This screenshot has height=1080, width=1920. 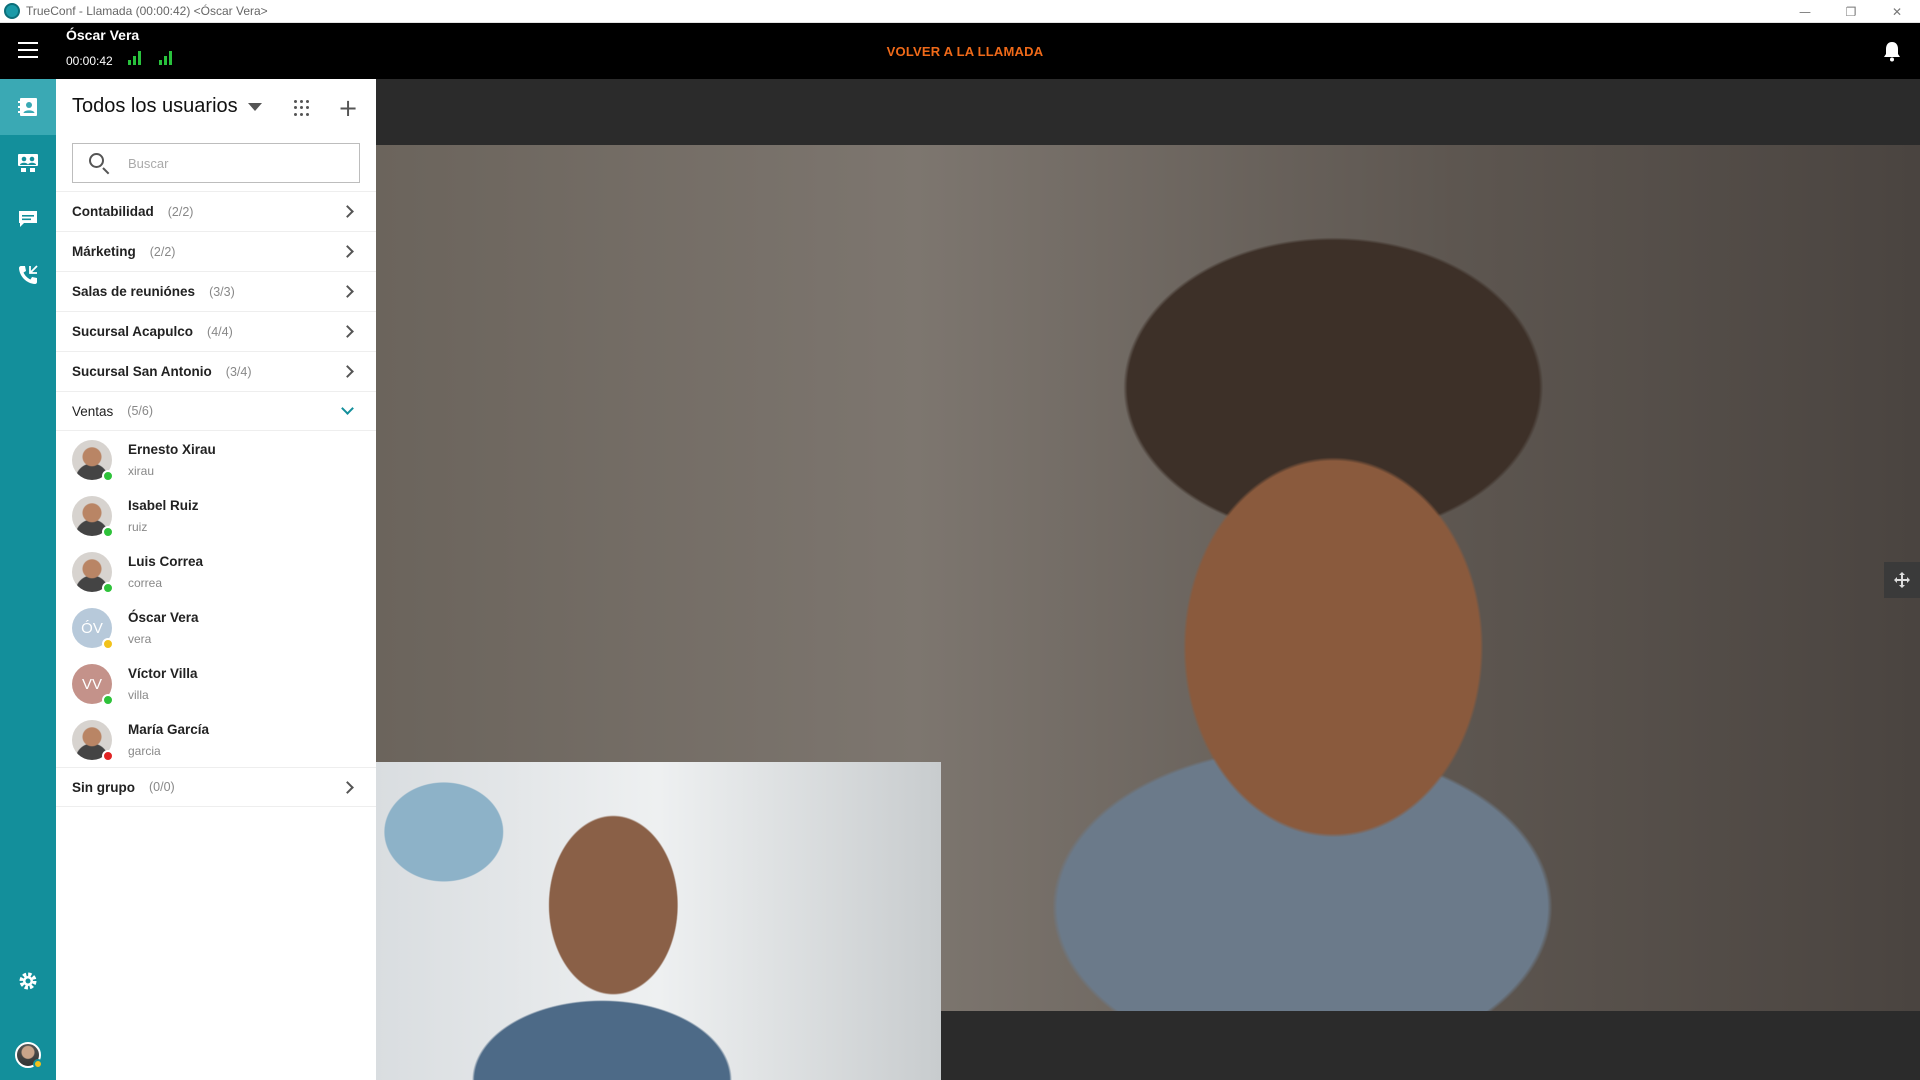 I want to click on group-name: Sucursal Acapulco, so click(x=133, y=331).